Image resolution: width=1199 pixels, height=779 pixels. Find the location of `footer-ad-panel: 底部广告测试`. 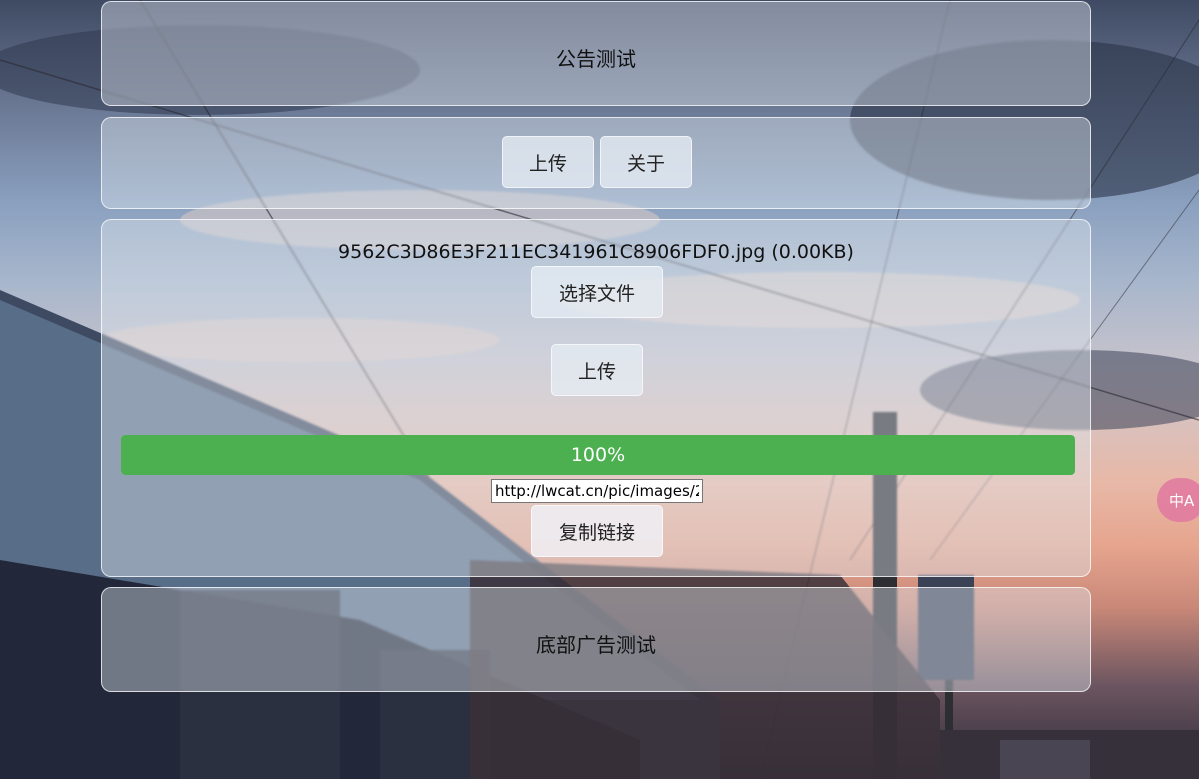

footer-ad-panel: 底部广告测试 is located at coordinates (596, 639).